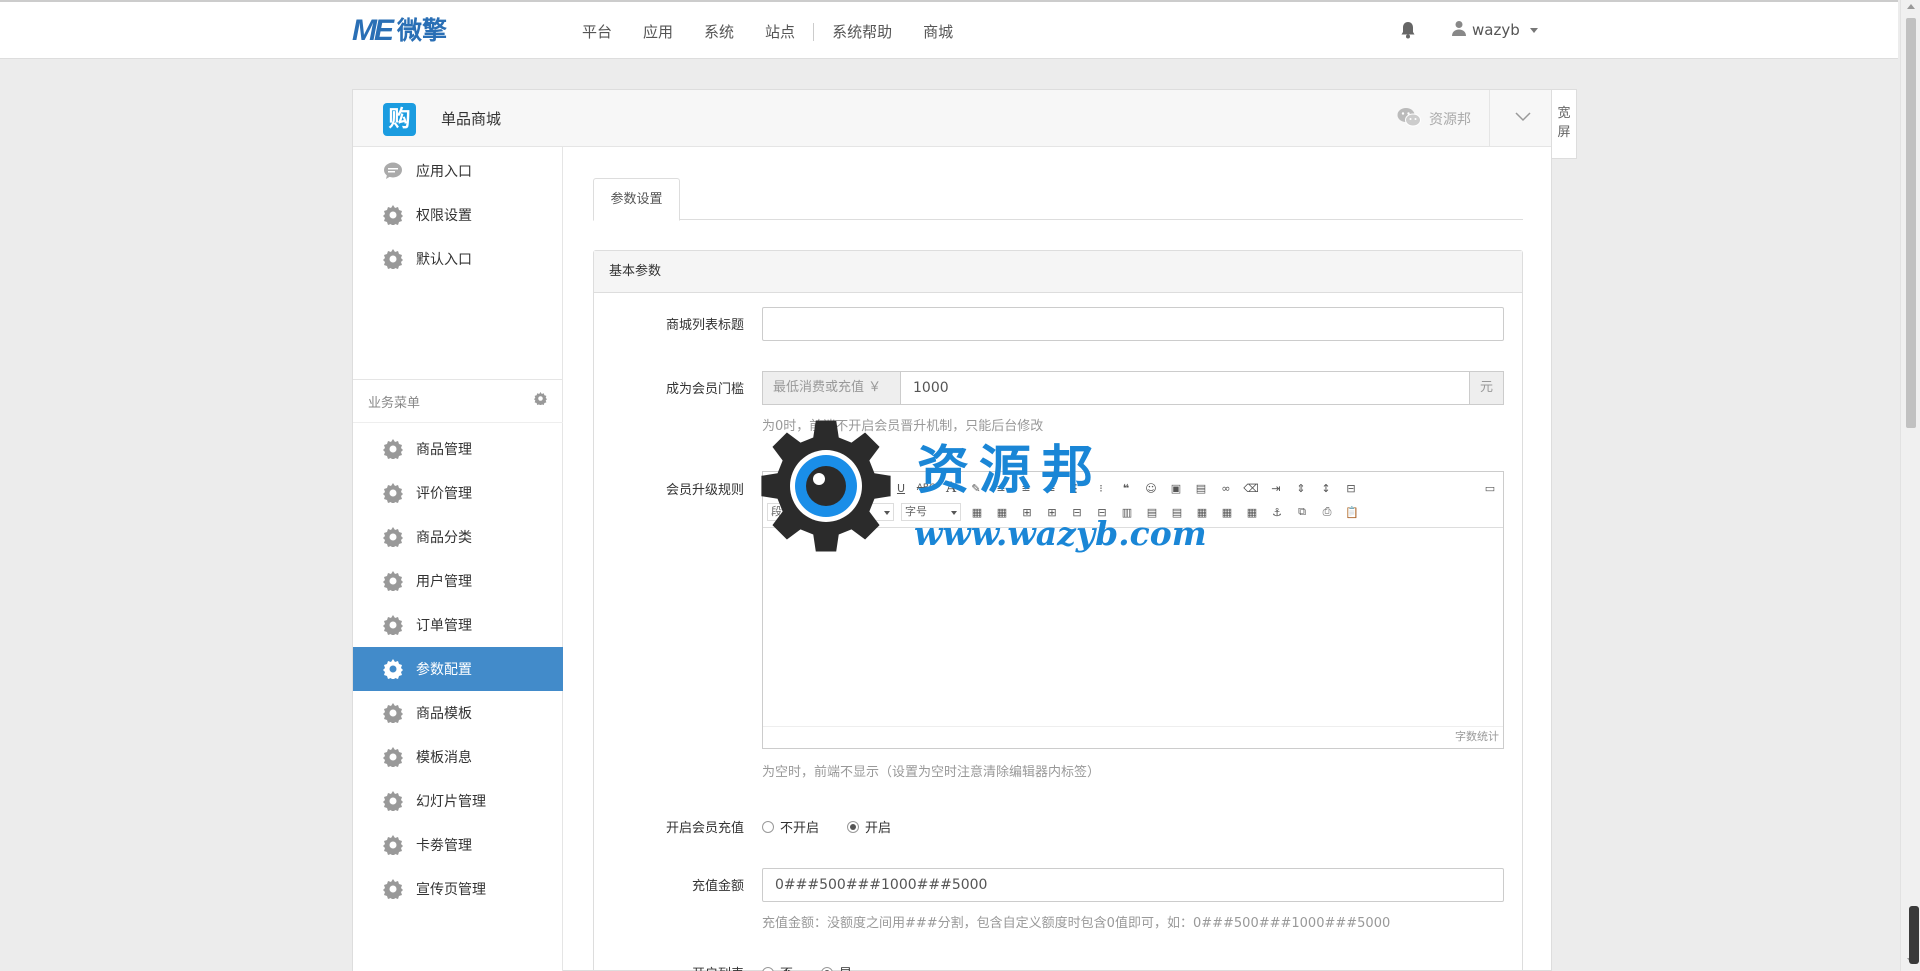  Describe the element at coordinates (1077, 512) in the screenshot. I see `row-delete-icon: ⊟` at that location.